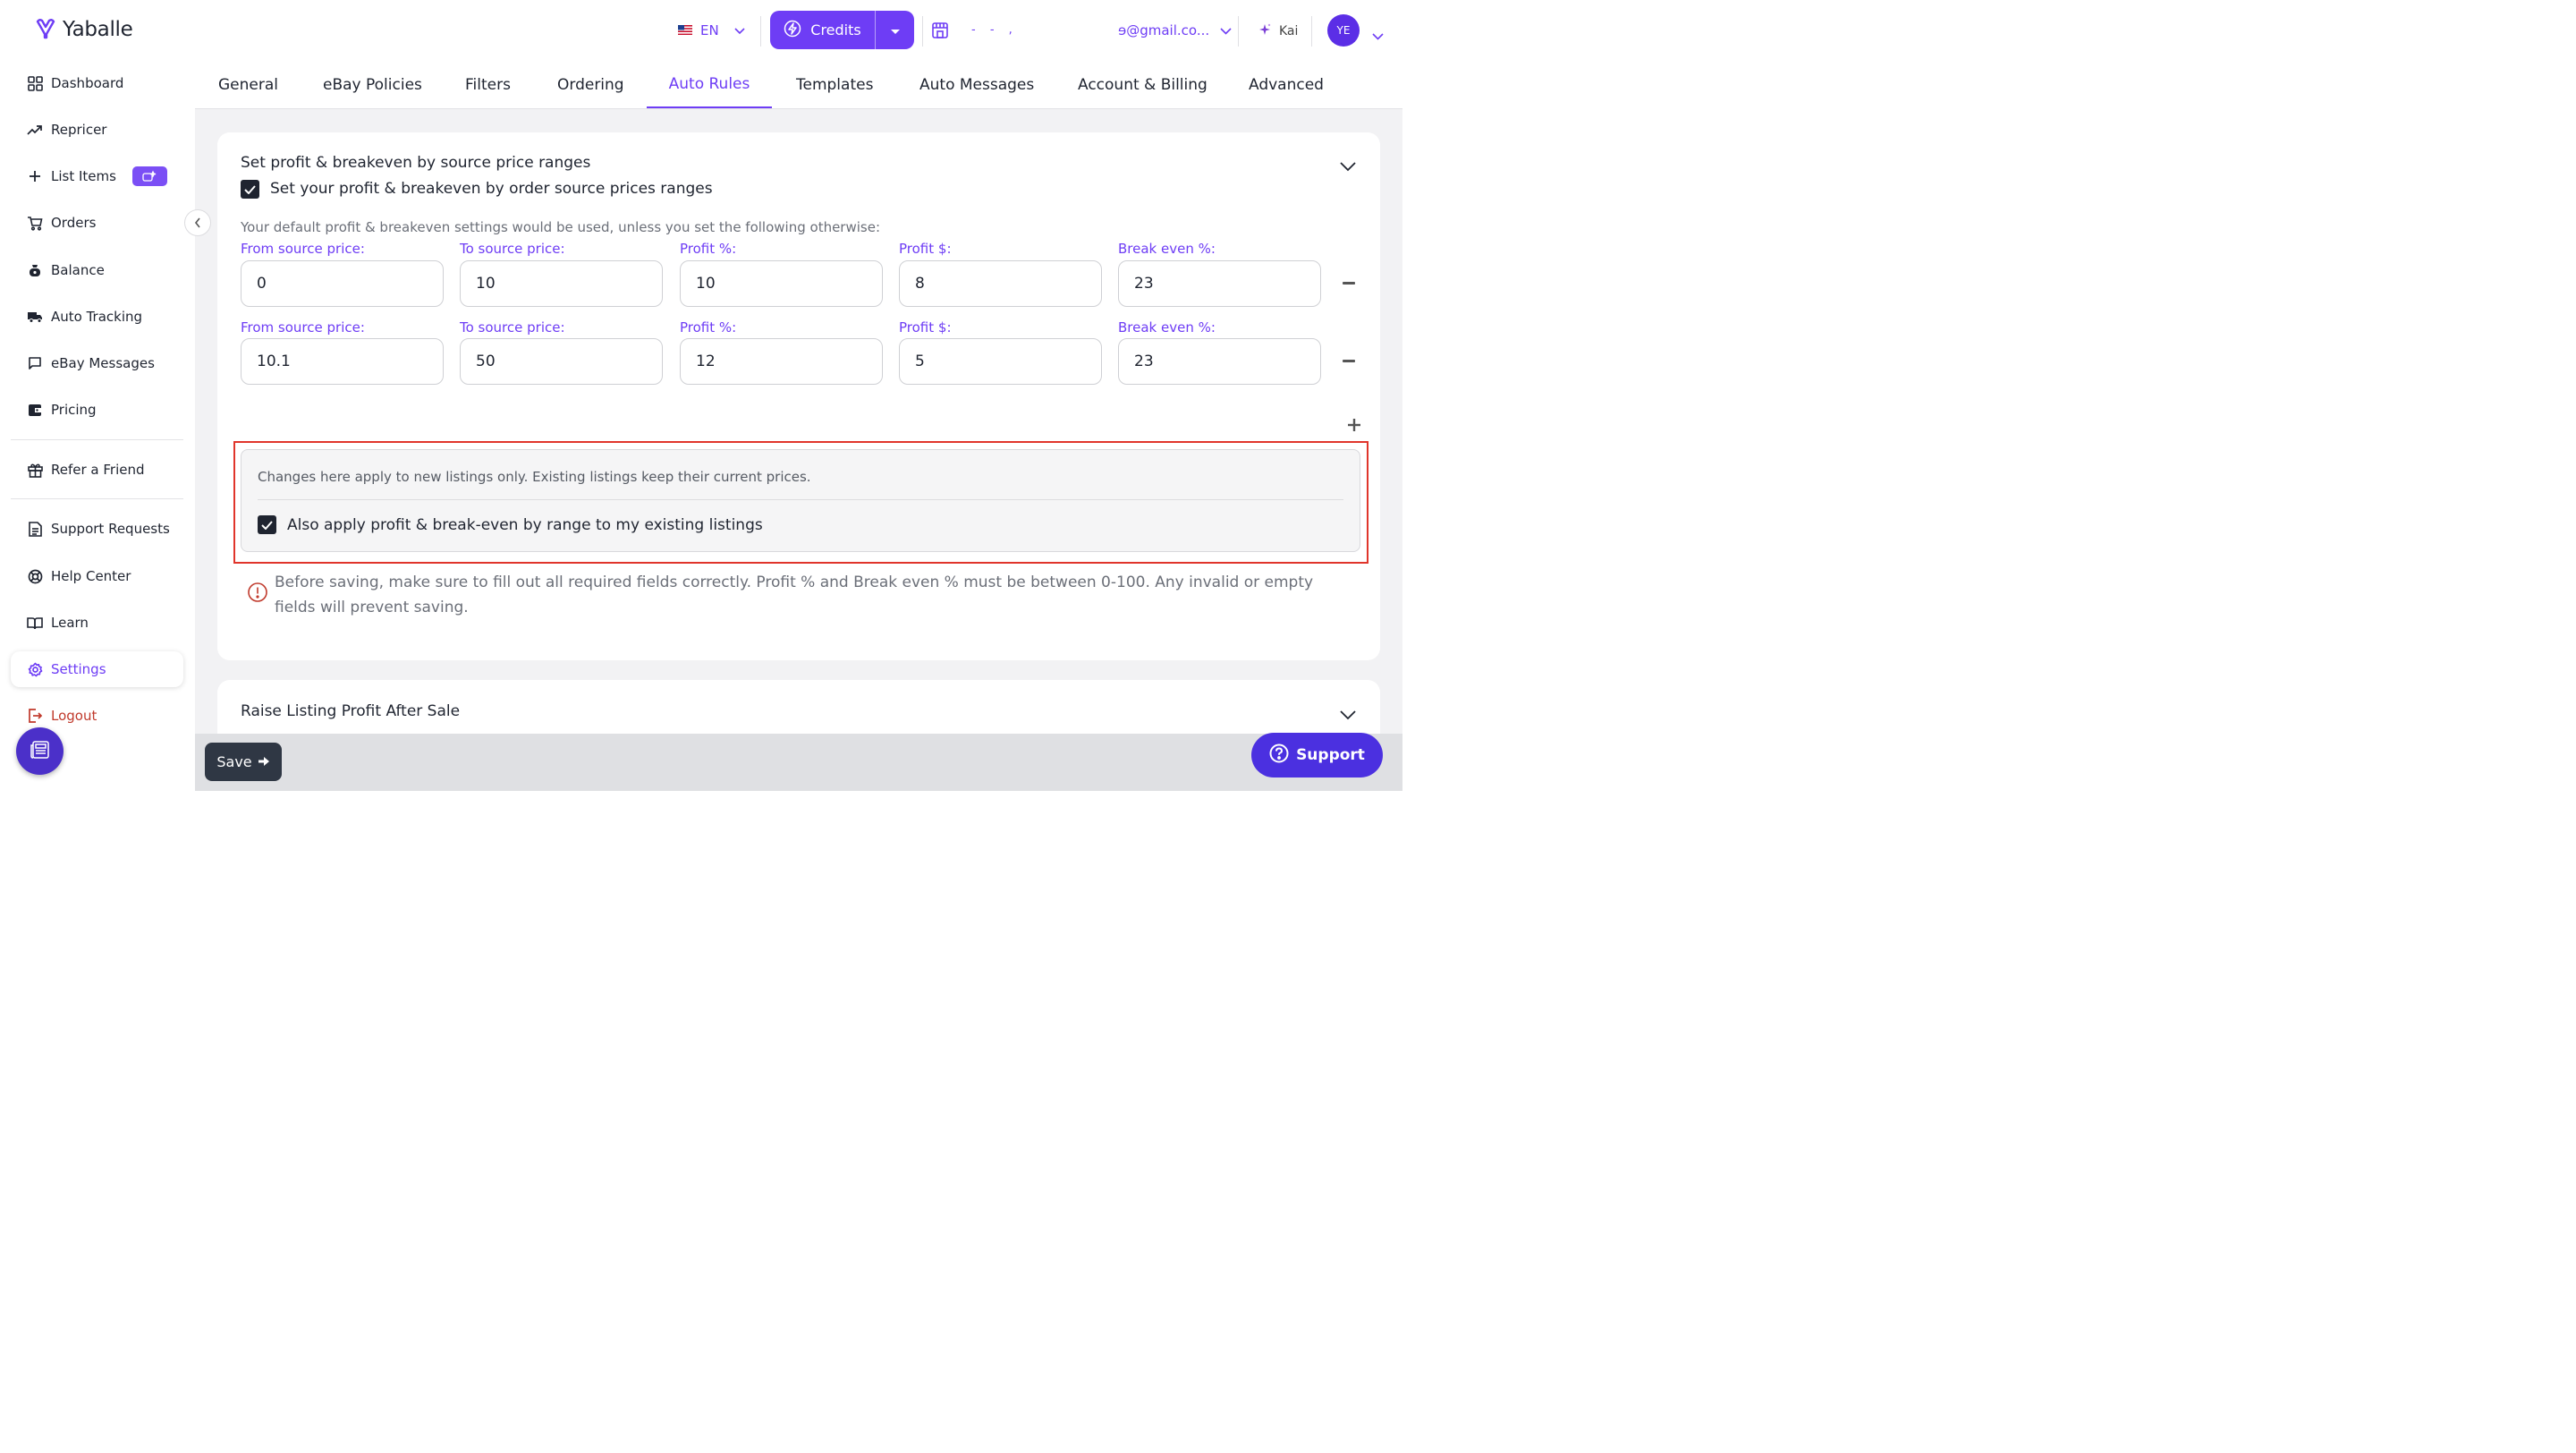 This screenshot has height=1453, width=2576. What do you see at coordinates (78, 270) in the screenshot?
I see `sidebar-item-label: Balance` at bounding box center [78, 270].